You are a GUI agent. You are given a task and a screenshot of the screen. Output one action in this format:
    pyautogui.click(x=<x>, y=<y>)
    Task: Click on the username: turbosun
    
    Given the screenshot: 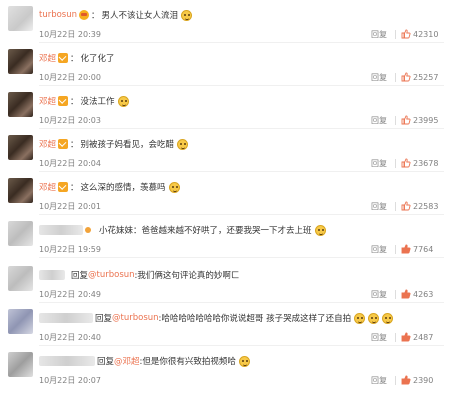 What is the action you would take?
    pyautogui.click(x=58, y=15)
    